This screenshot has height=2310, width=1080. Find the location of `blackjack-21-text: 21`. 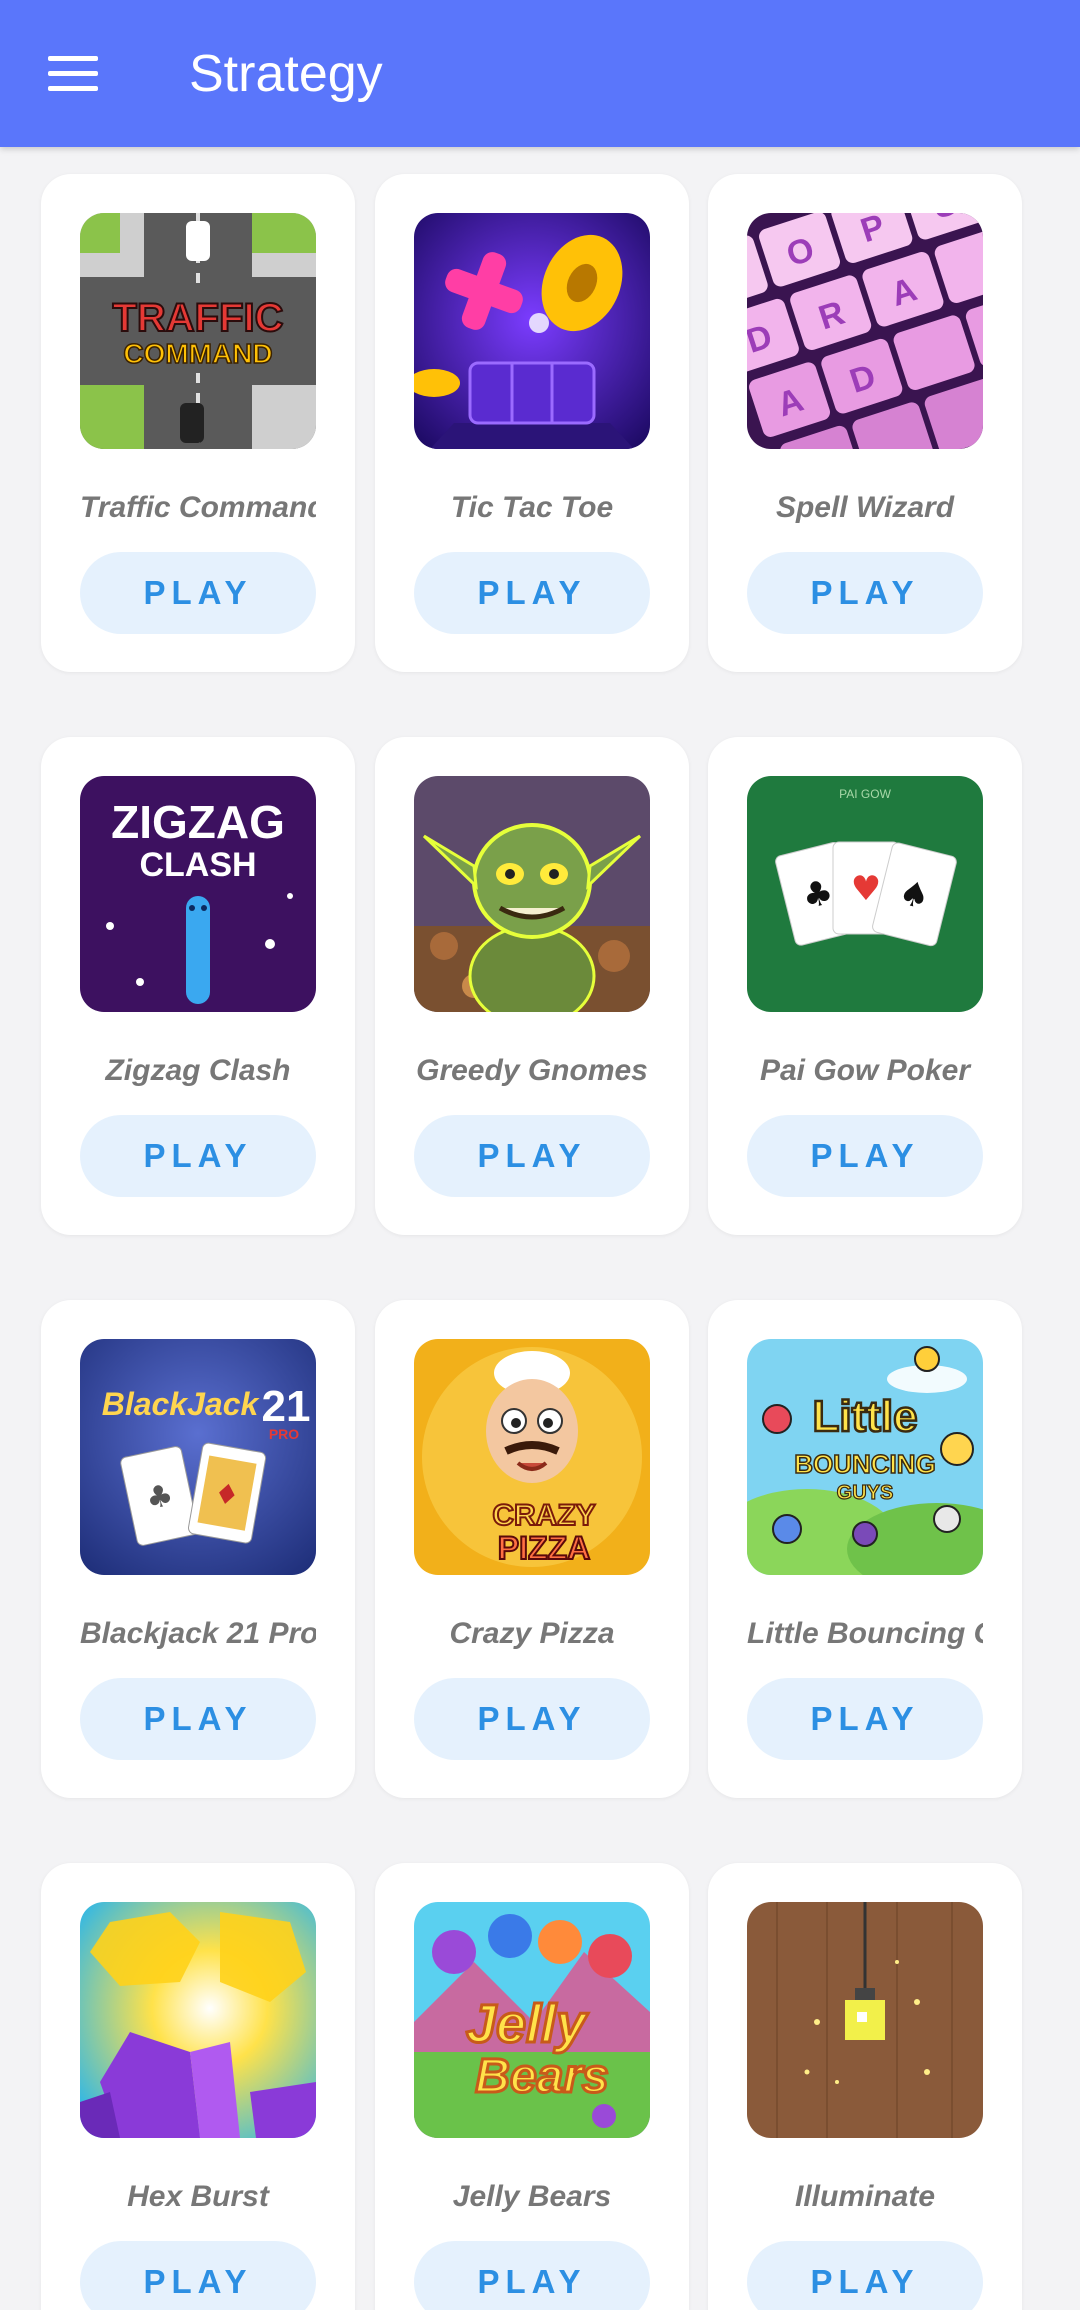

blackjack-21-text: 21 is located at coordinates (286, 1406).